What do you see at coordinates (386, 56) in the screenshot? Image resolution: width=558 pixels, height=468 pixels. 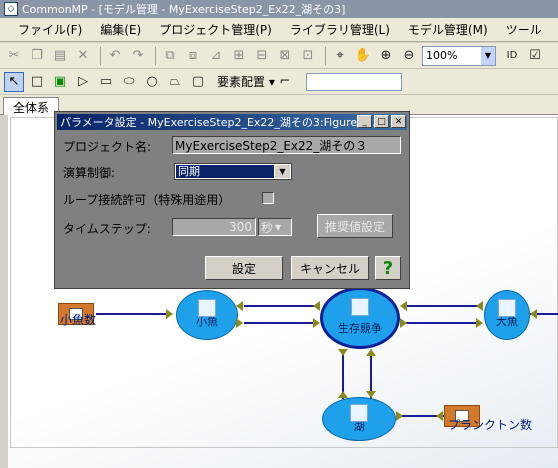 I see `zoom-in-icon: ⊕` at bounding box center [386, 56].